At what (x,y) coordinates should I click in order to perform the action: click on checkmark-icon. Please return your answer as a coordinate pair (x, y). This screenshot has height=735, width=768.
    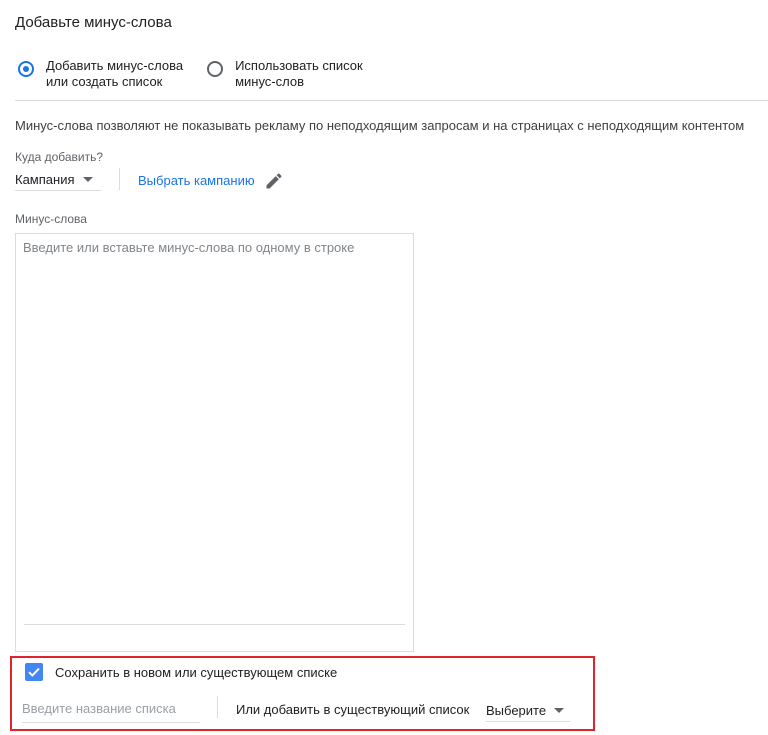
    Looking at the image, I should click on (34, 672).